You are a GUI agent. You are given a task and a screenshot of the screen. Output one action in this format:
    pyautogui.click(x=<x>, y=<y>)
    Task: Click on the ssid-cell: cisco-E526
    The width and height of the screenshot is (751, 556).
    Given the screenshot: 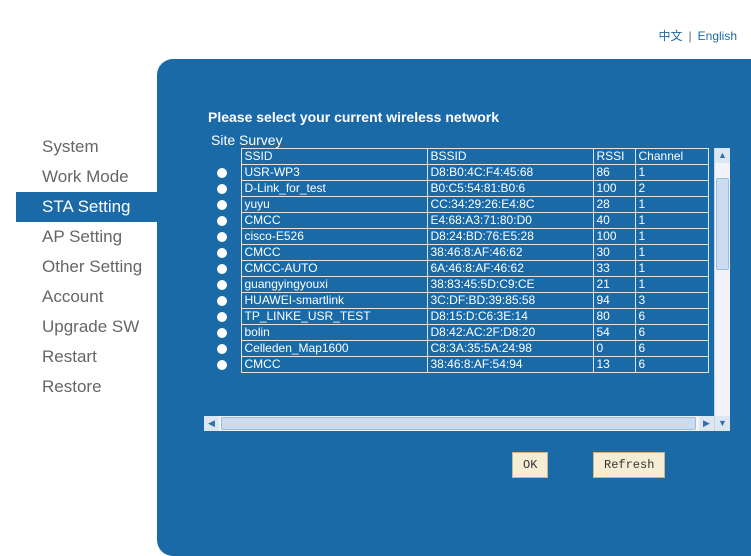 What is the action you would take?
    pyautogui.click(x=334, y=236)
    